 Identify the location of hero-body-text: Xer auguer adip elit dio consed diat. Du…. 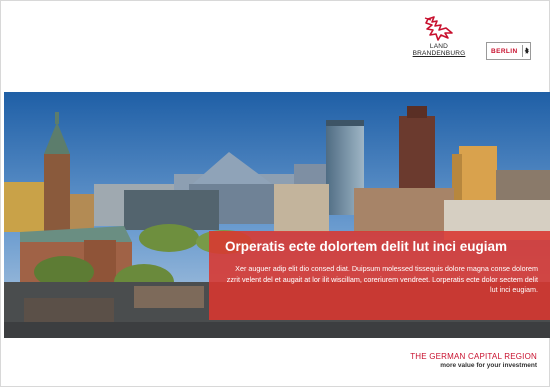
(382, 279).